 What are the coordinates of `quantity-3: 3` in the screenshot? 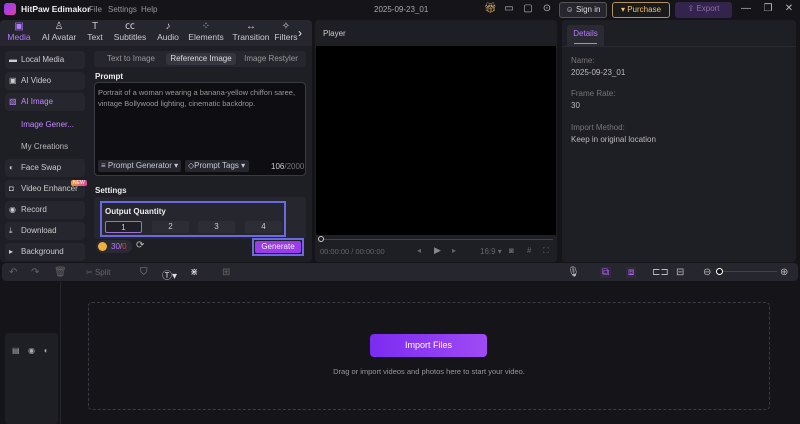 It's located at (216, 227).